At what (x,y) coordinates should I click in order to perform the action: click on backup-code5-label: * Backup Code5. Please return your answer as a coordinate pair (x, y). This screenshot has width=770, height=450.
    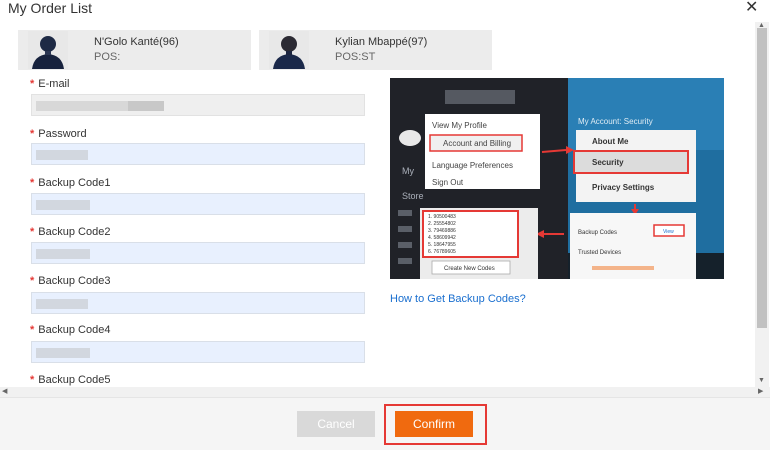
    Looking at the image, I should click on (70, 380).